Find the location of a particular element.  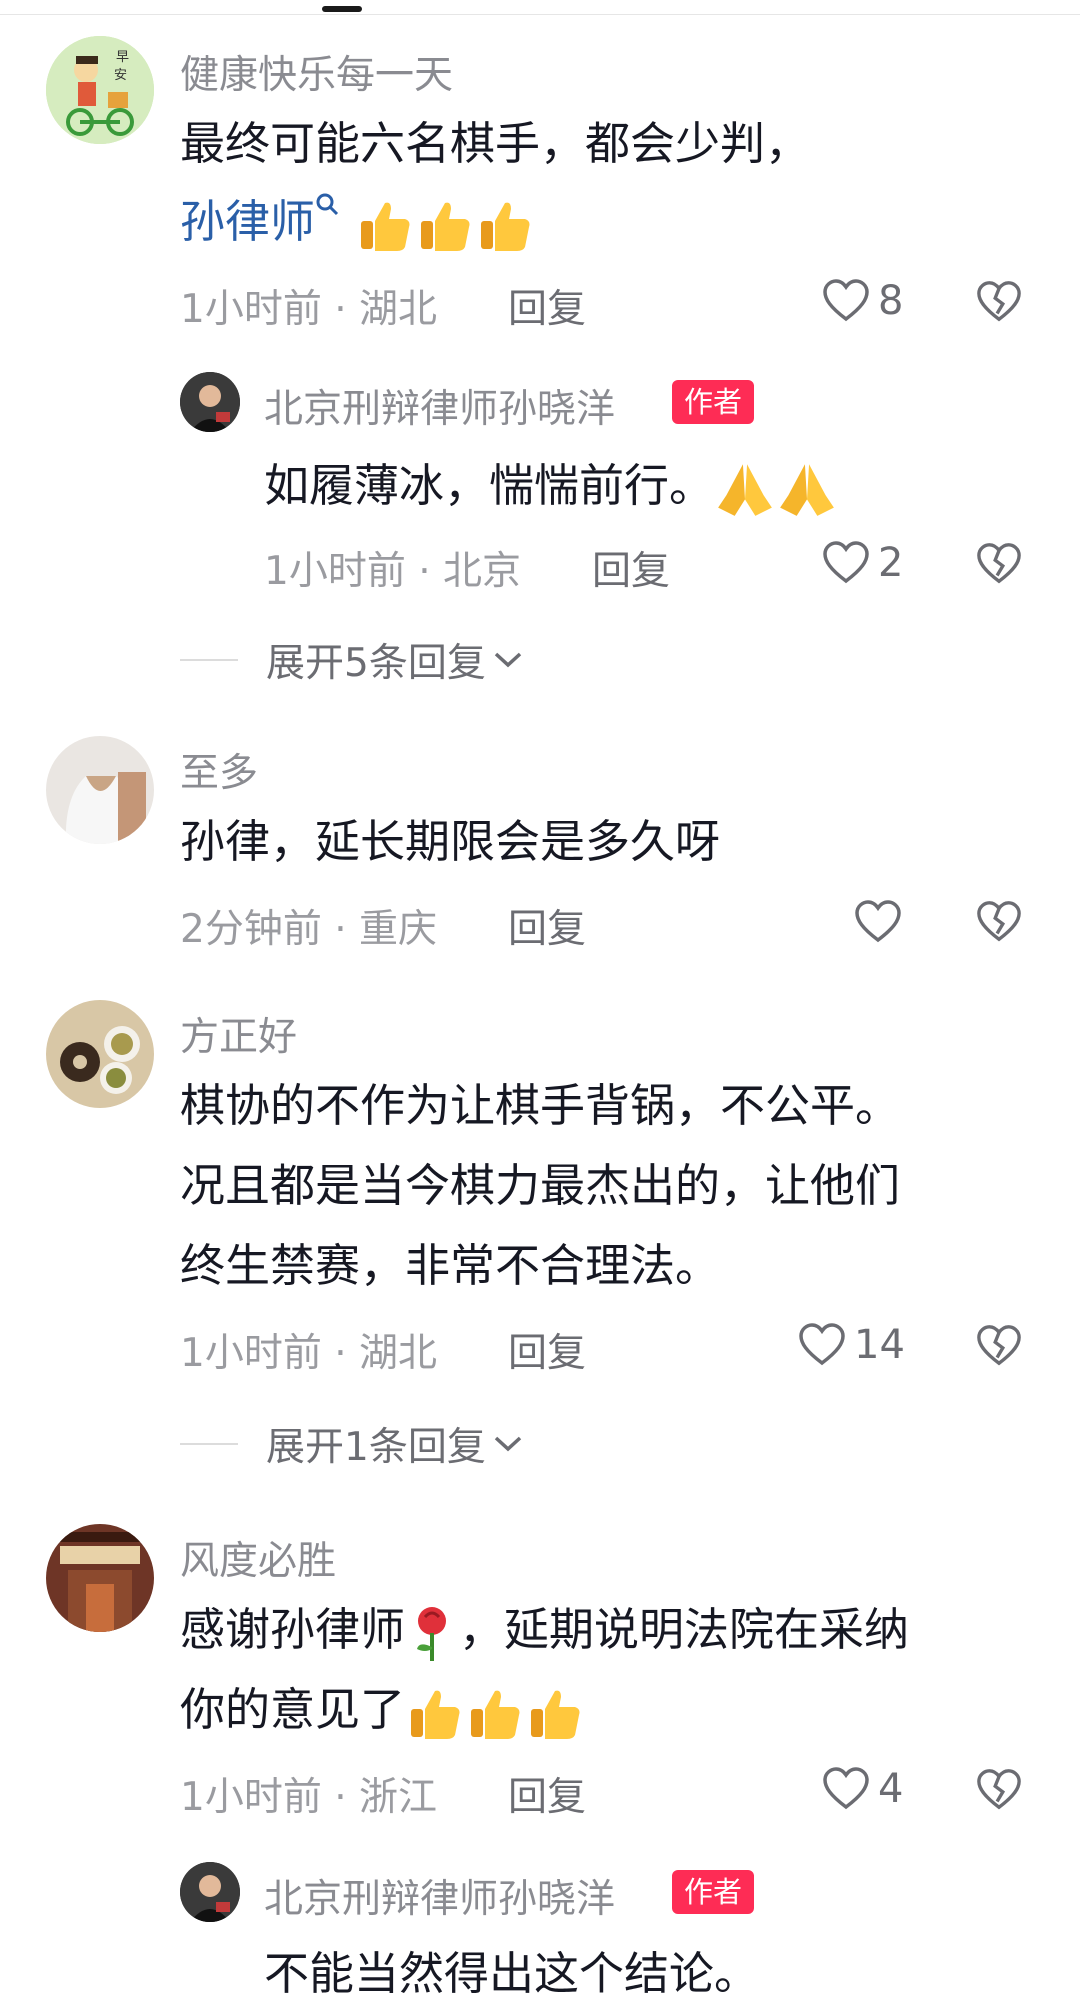

comment-text-line: 最终可能六名棋手，都会少判， is located at coordinates (495, 143).